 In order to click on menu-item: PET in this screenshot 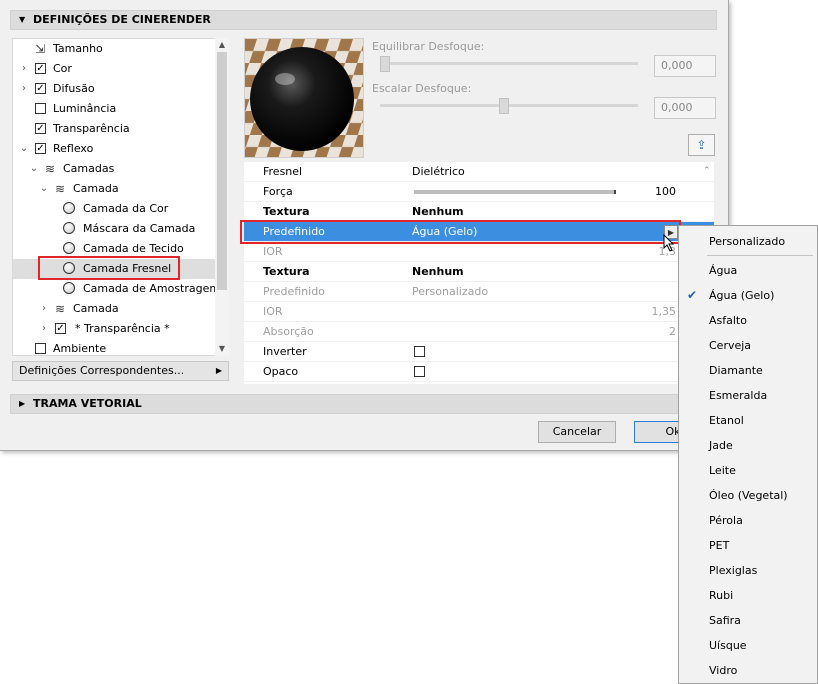, I will do `click(748, 545)`.